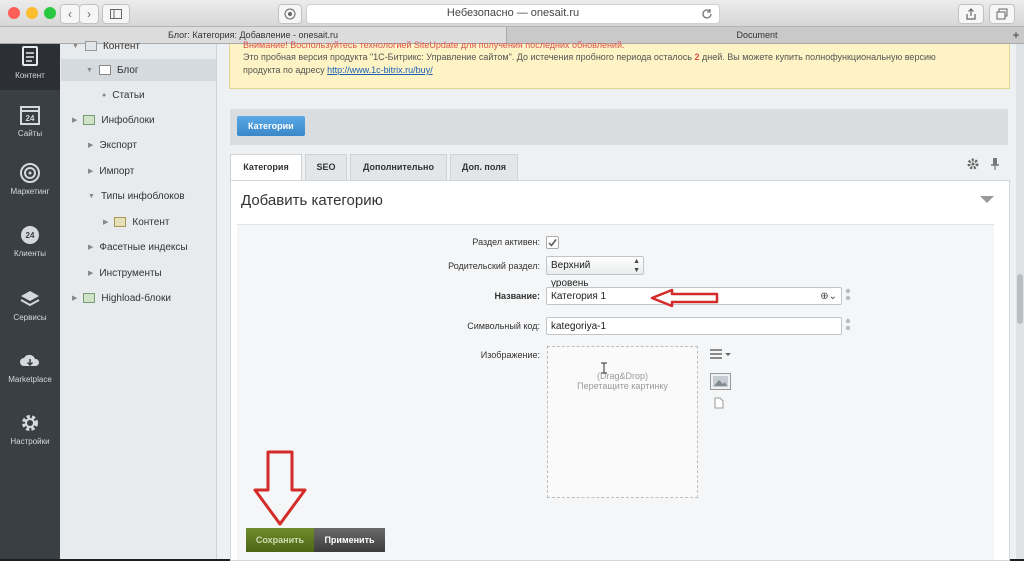 The image size is (1024, 561). What do you see at coordinates (106, 46) in the screenshot?
I see `tree-item-content: ▼ Контент` at bounding box center [106, 46].